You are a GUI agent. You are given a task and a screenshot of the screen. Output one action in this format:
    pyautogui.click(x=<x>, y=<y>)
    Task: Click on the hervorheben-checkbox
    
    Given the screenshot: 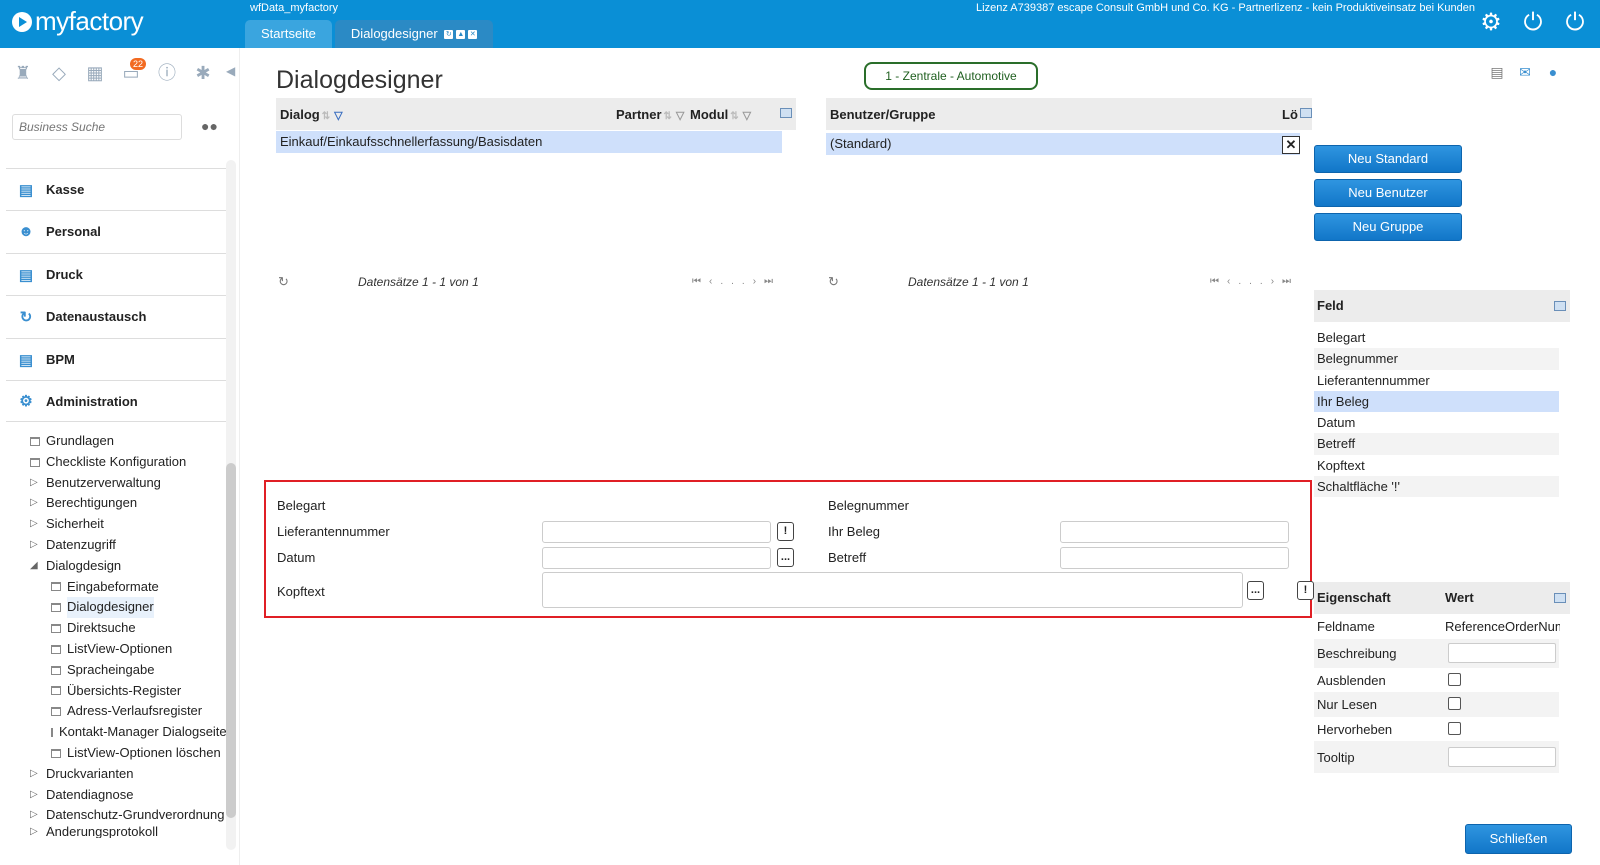 What is the action you would take?
    pyautogui.click(x=1454, y=728)
    